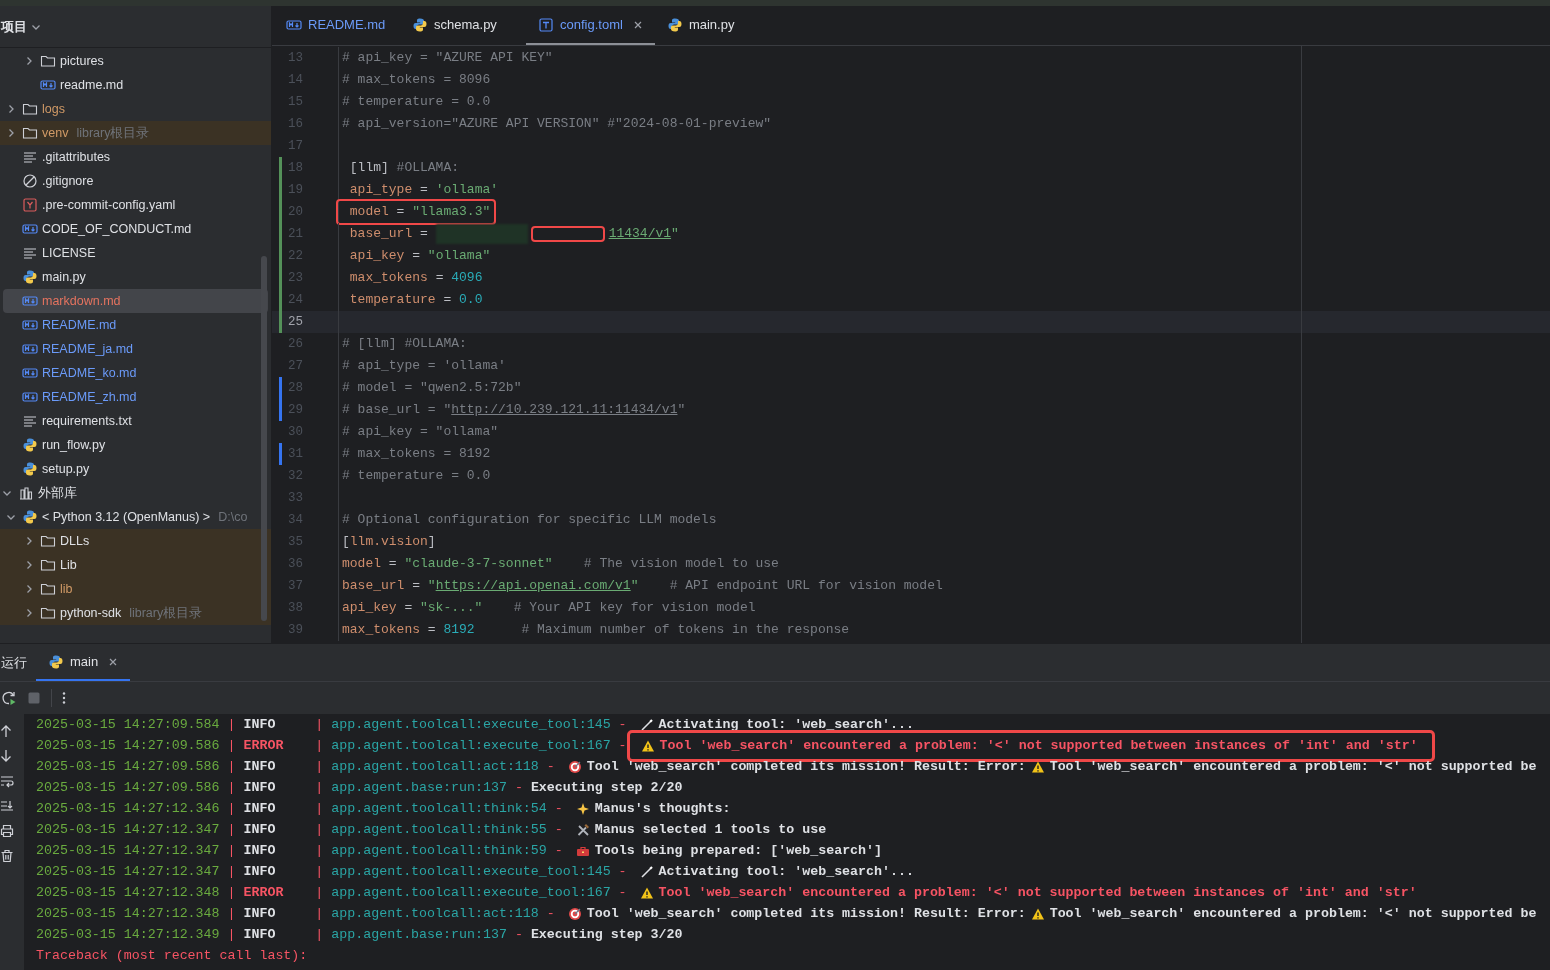 This screenshot has width=1550, height=970. I want to click on tree-row: lib, so click(135, 589).